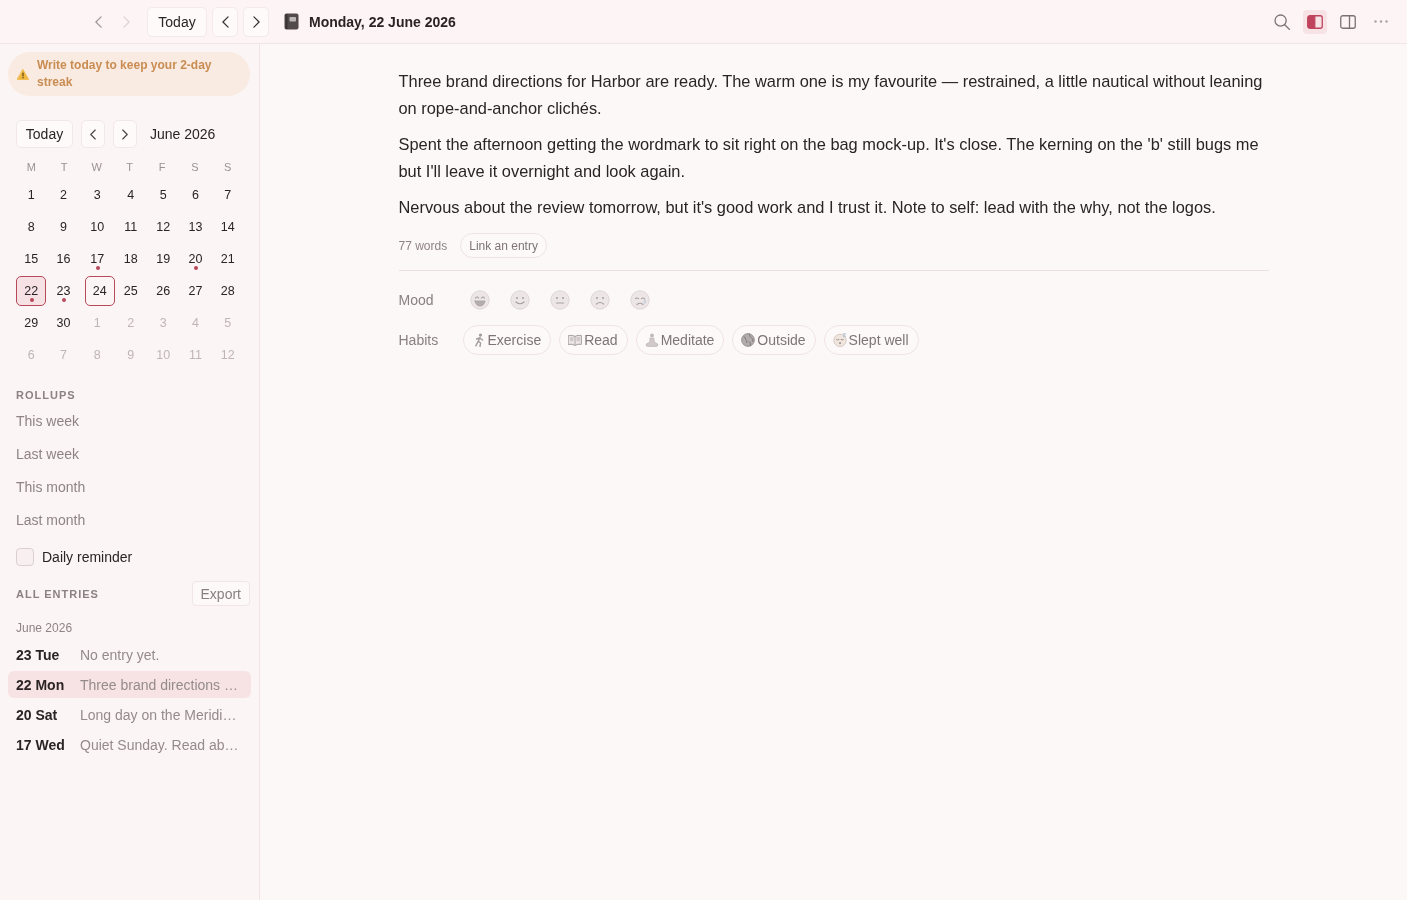 This screenshot has width=1407, height=900. What do you see at coordinates (195, 195) in the screenshot?
I see `calendar-day: 6` at bounding box center [195, 195].